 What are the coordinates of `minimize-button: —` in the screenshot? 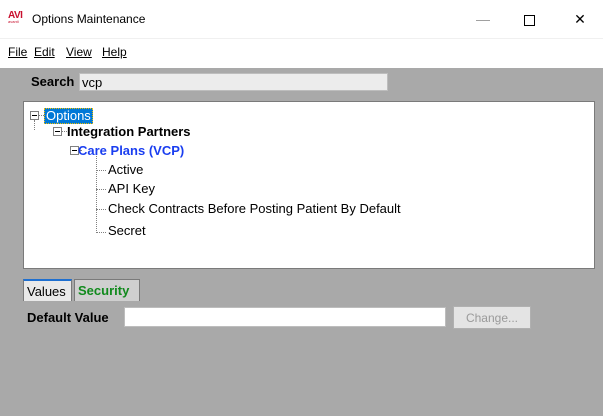 It's located at (483, 19).